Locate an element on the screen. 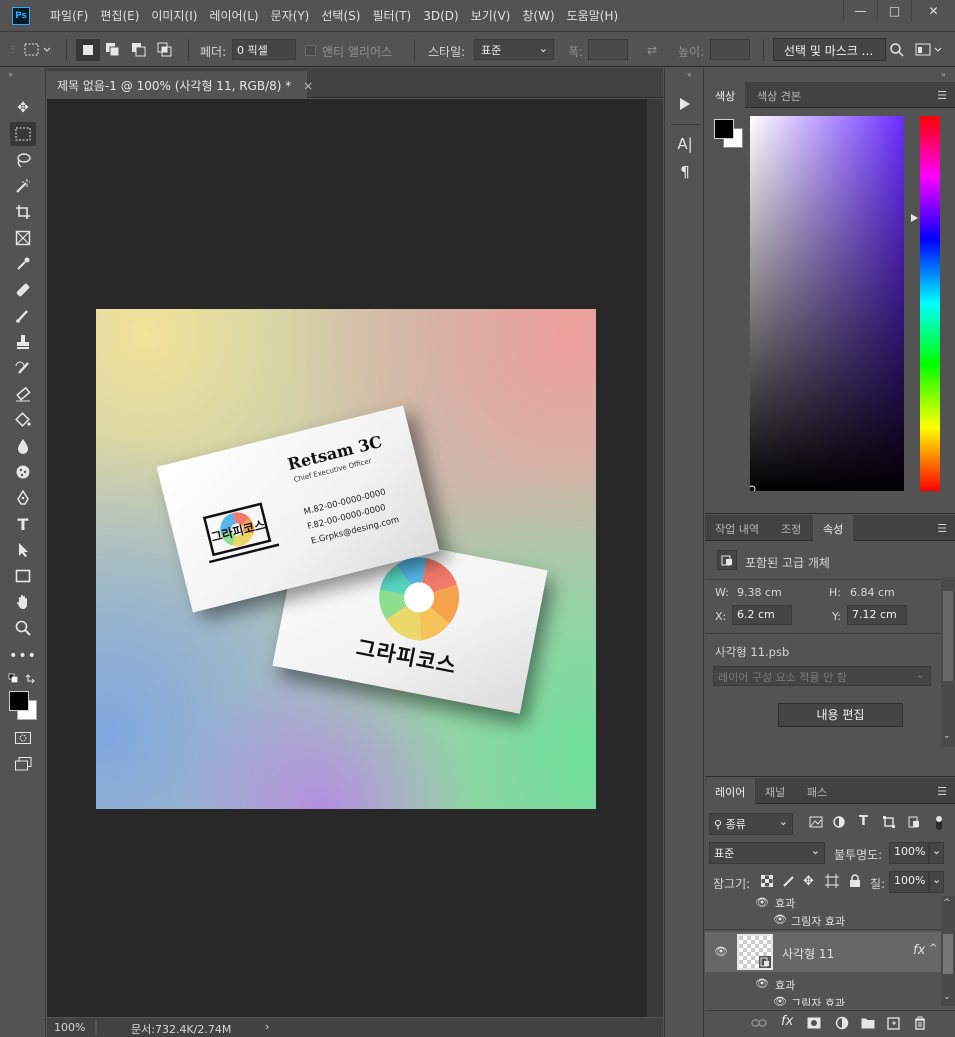  pen-tool-icon is located at coordinates (23, 498).